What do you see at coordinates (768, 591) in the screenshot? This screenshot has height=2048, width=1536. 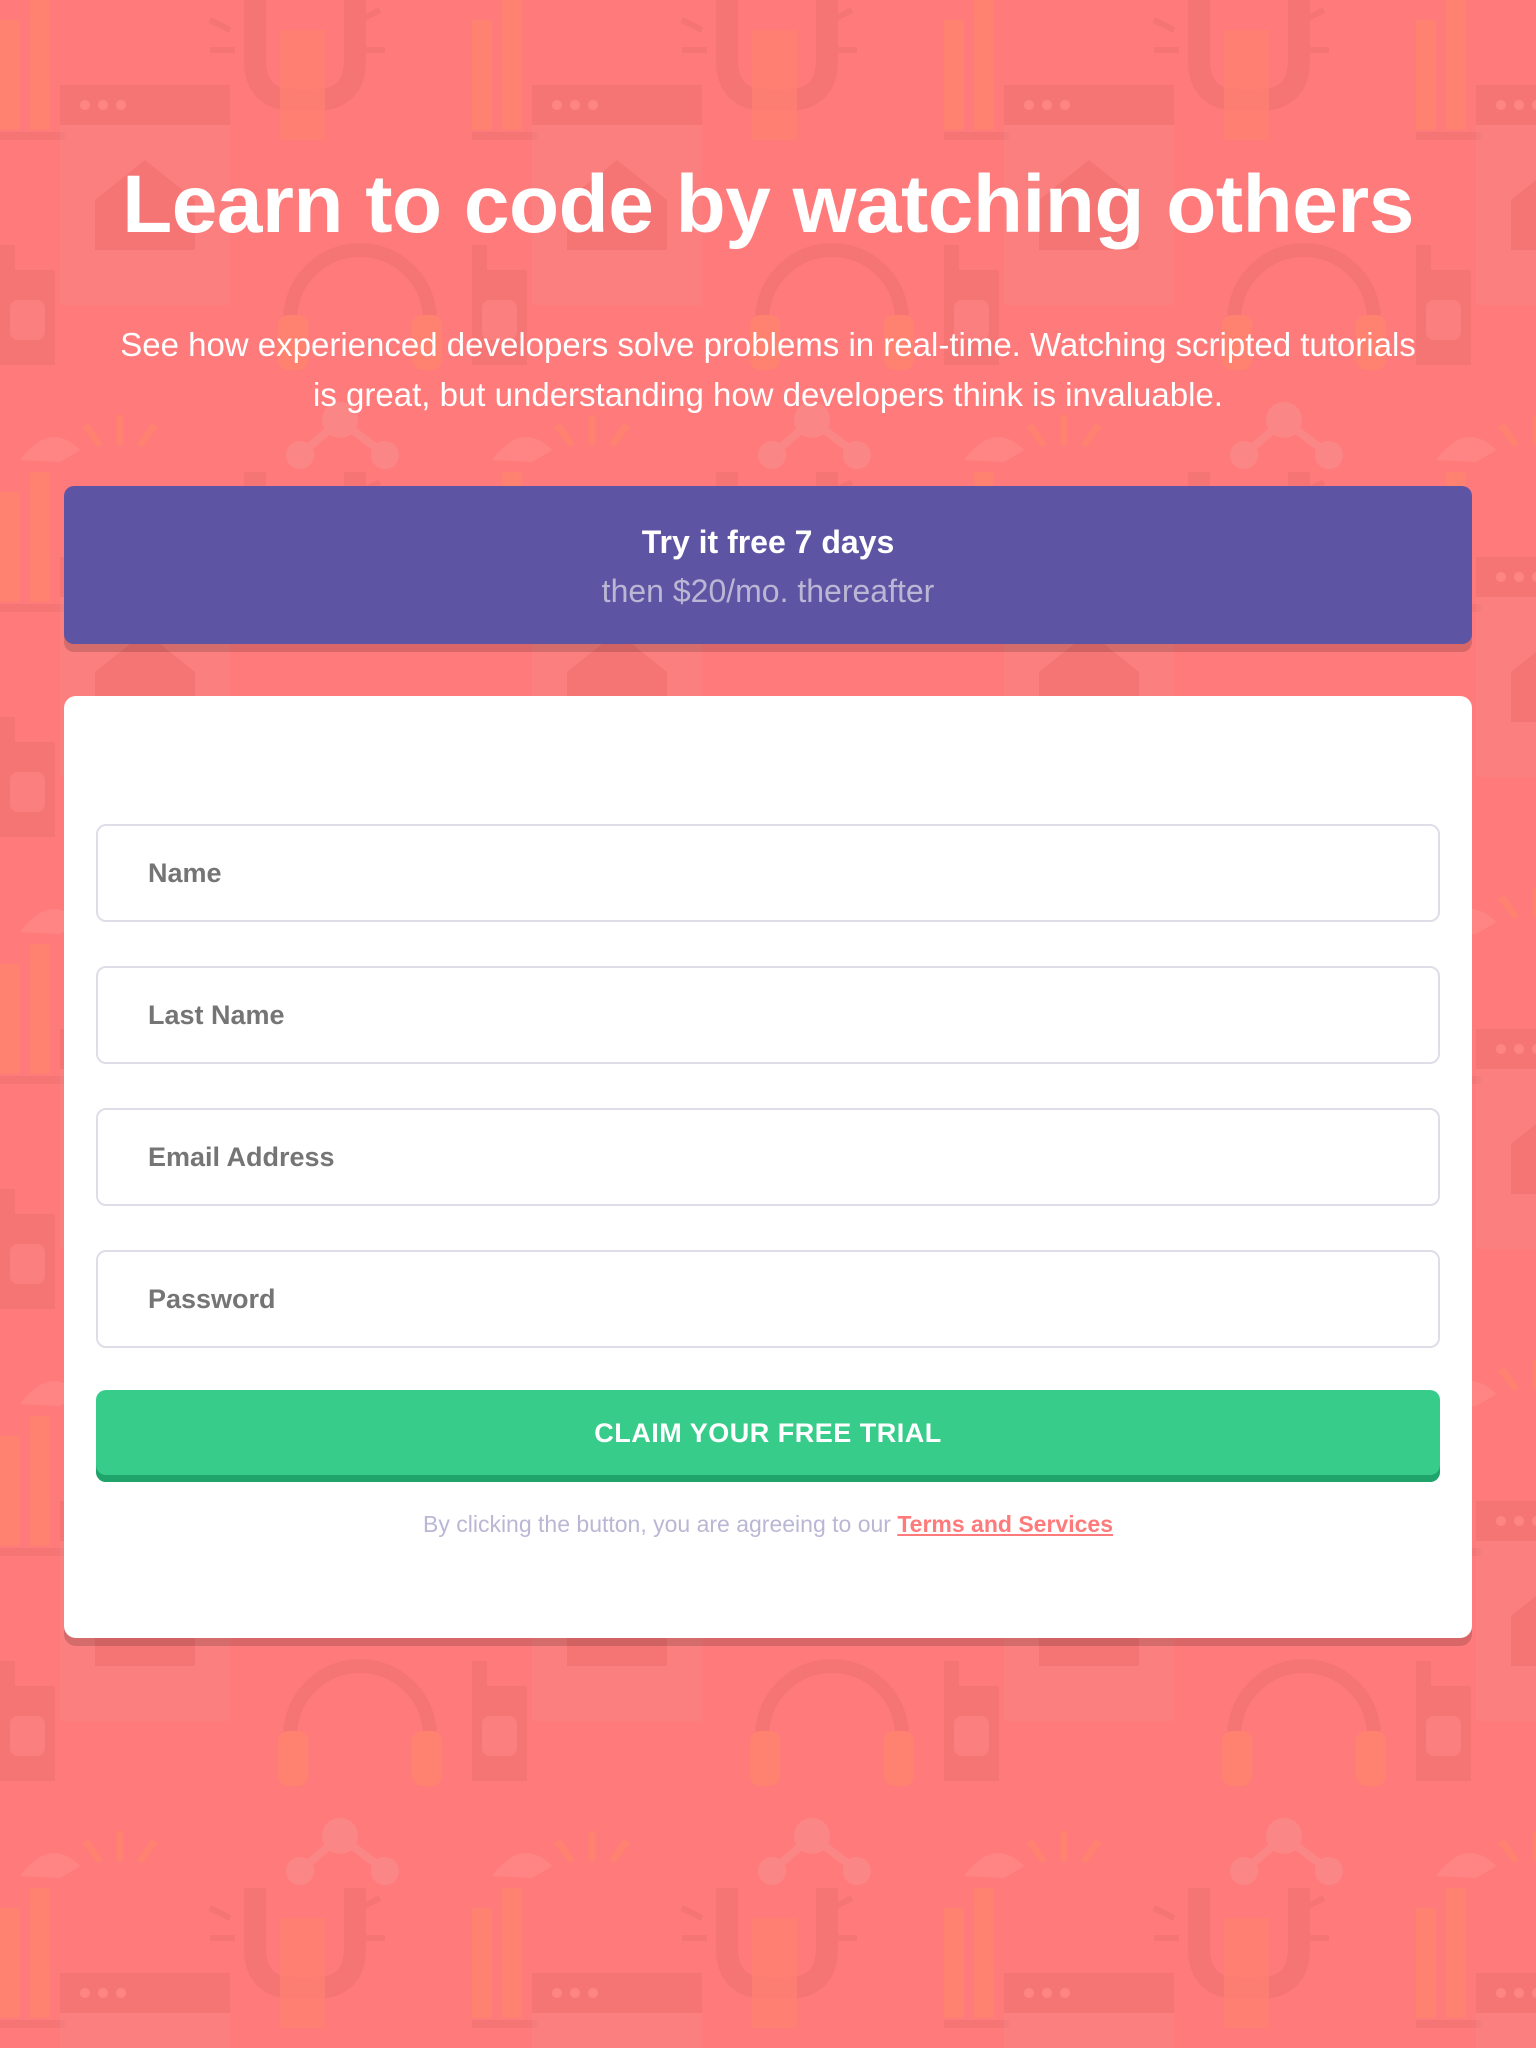 I see `offer-price-text: then $20/mo. thereafter` at bounding box center [768, 591].